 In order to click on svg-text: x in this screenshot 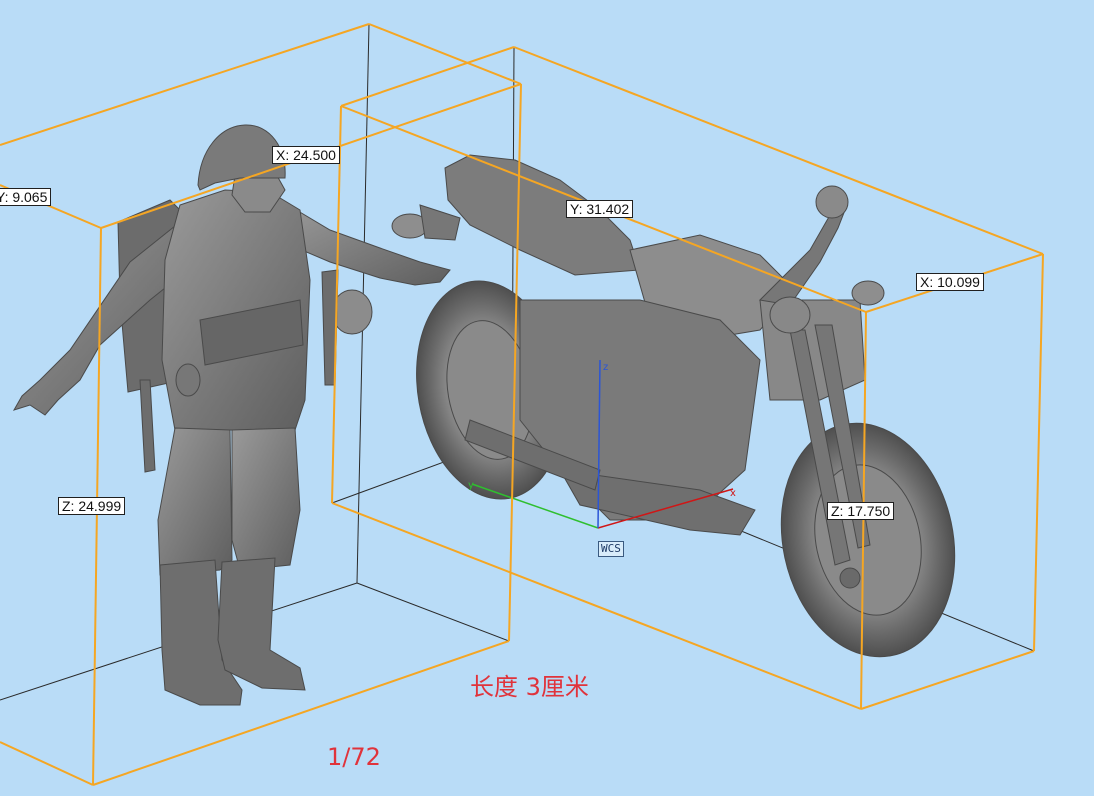, I will do `click(733, 493)`.